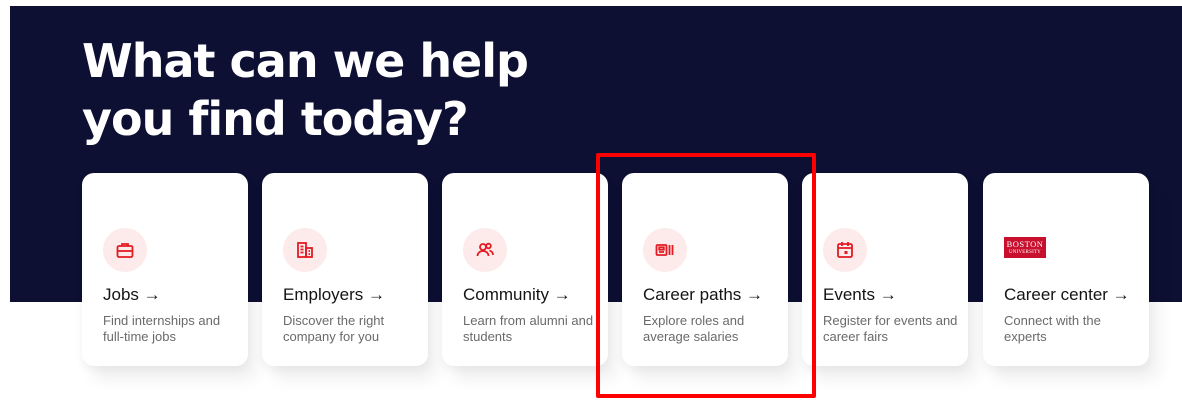 The height and width of the screenshot is (407, 1182). Describe the element at coordinates (706, 275) in the screenshot. I see `highlight-box` at that location.